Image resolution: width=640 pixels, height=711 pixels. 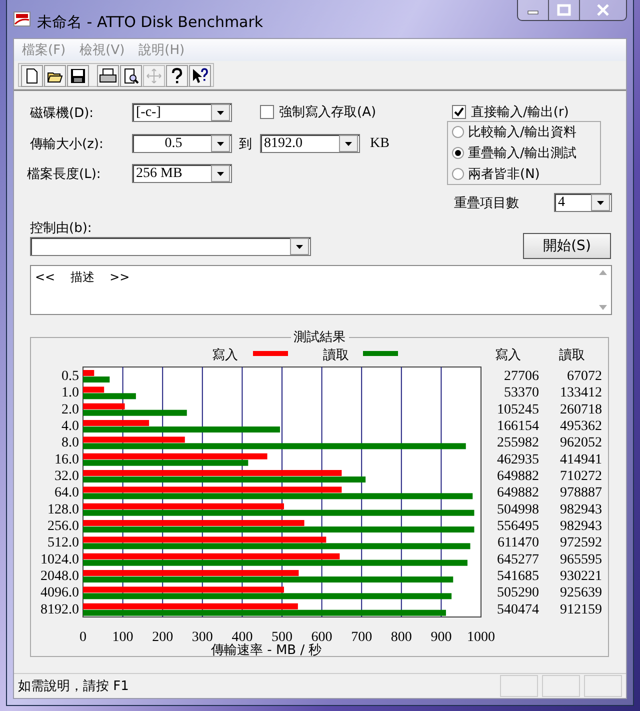 I want to click on maximize-icon, so click(x=564, y=10).